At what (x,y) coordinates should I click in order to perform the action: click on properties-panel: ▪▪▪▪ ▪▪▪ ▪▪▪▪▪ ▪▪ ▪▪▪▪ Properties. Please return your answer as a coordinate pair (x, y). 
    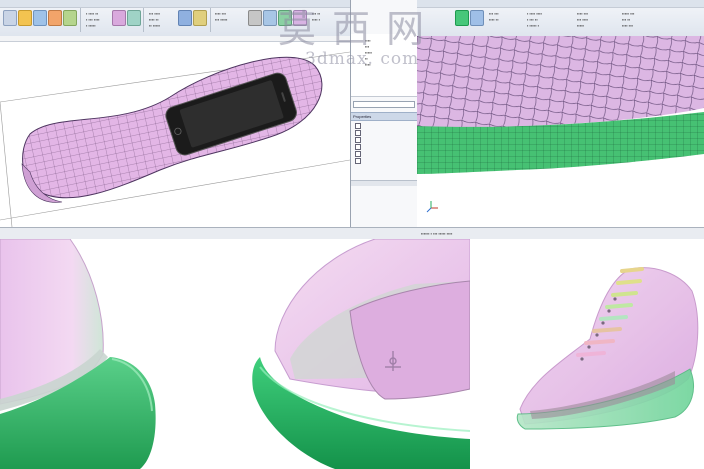
    Looking at the image, I should click on (384, 119).